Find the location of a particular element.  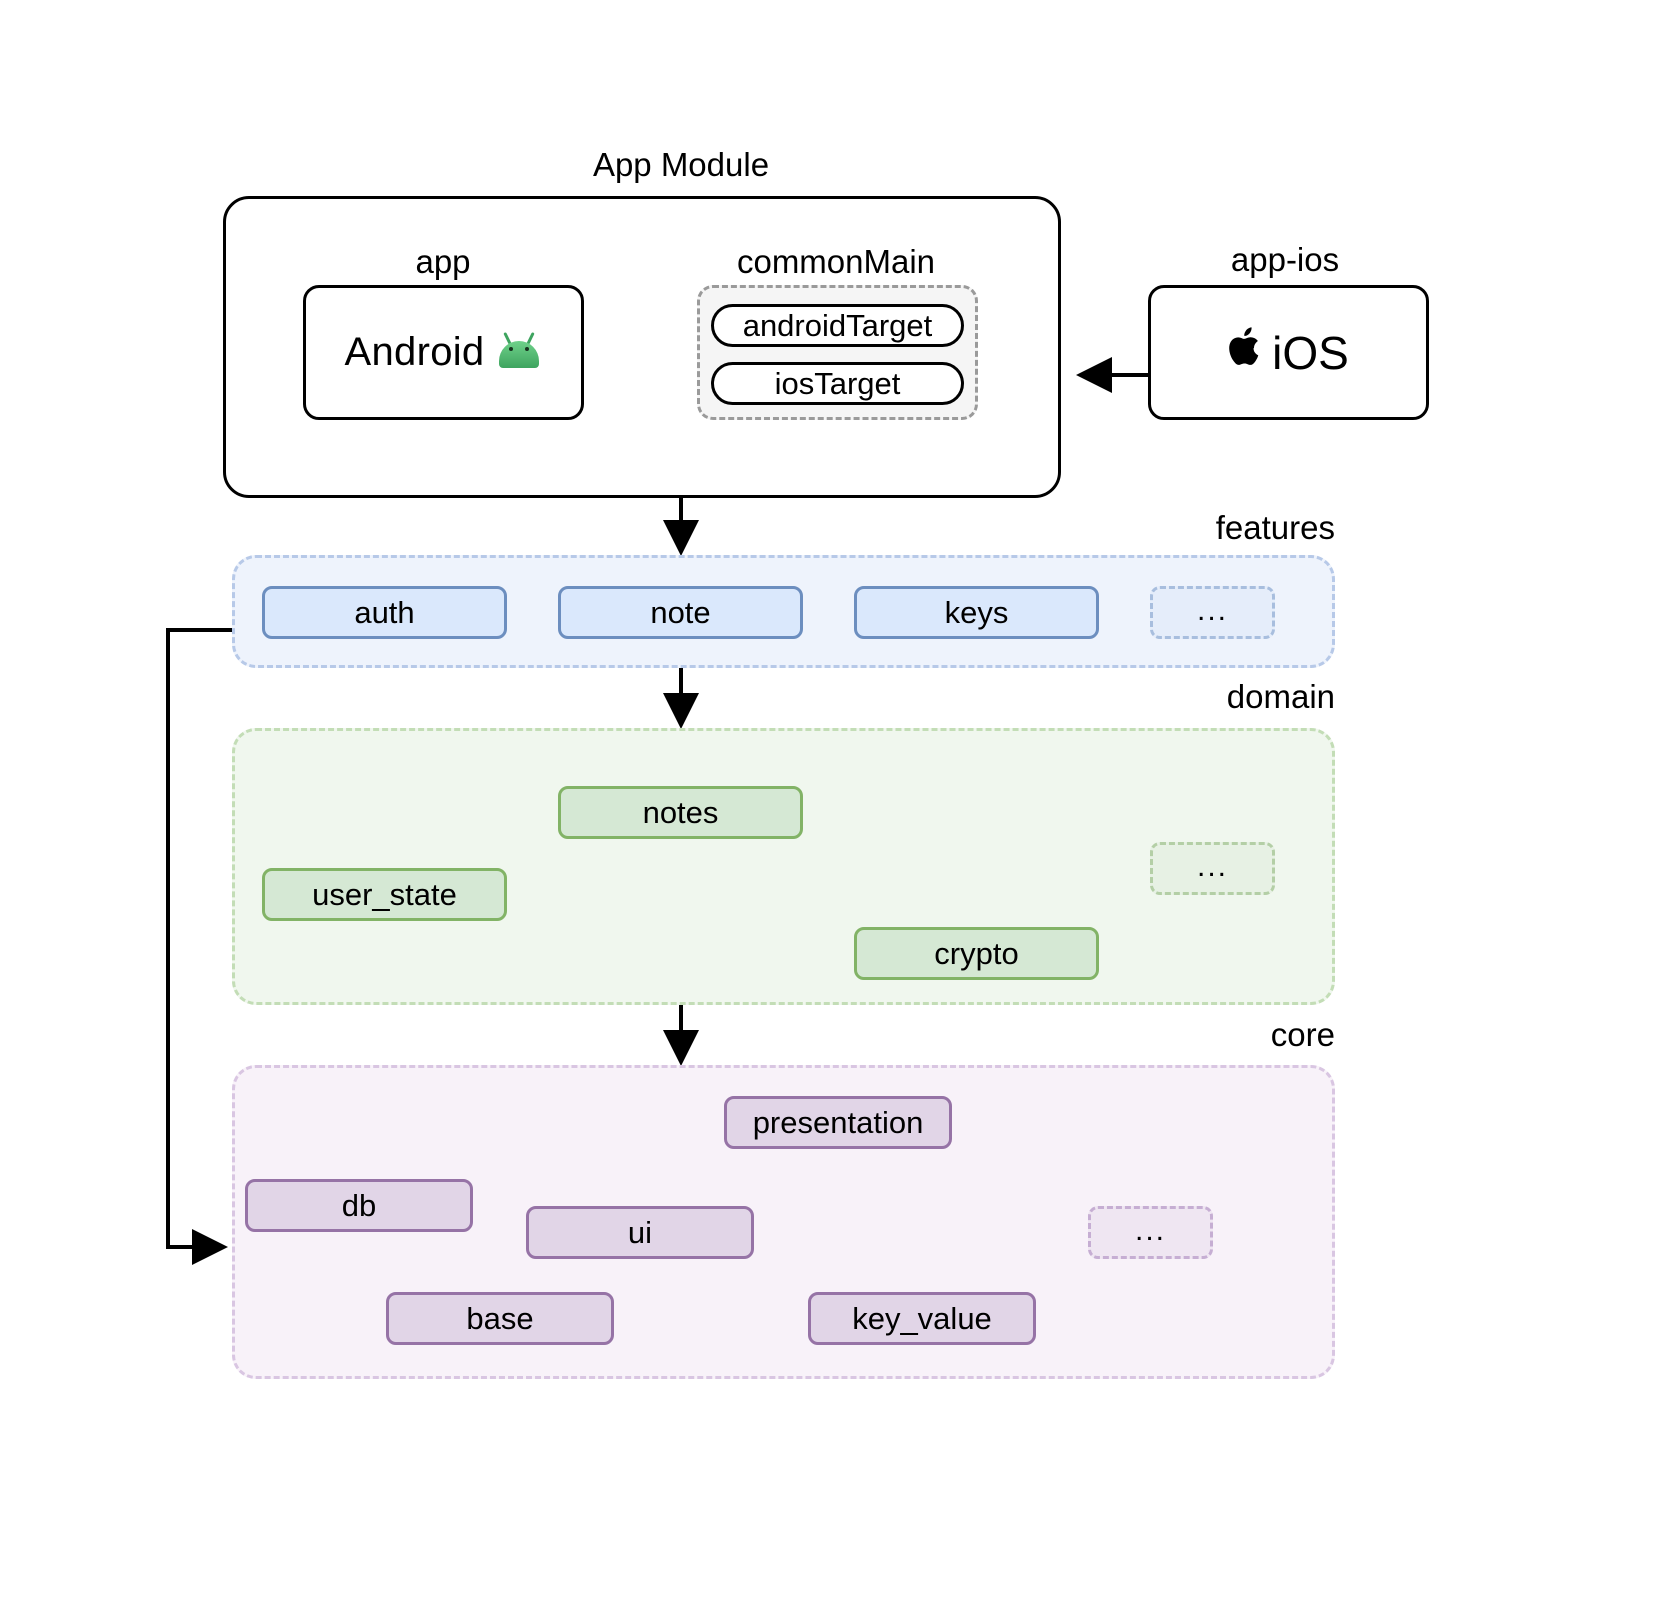

node-note: note is located at coordinates (680, 612).